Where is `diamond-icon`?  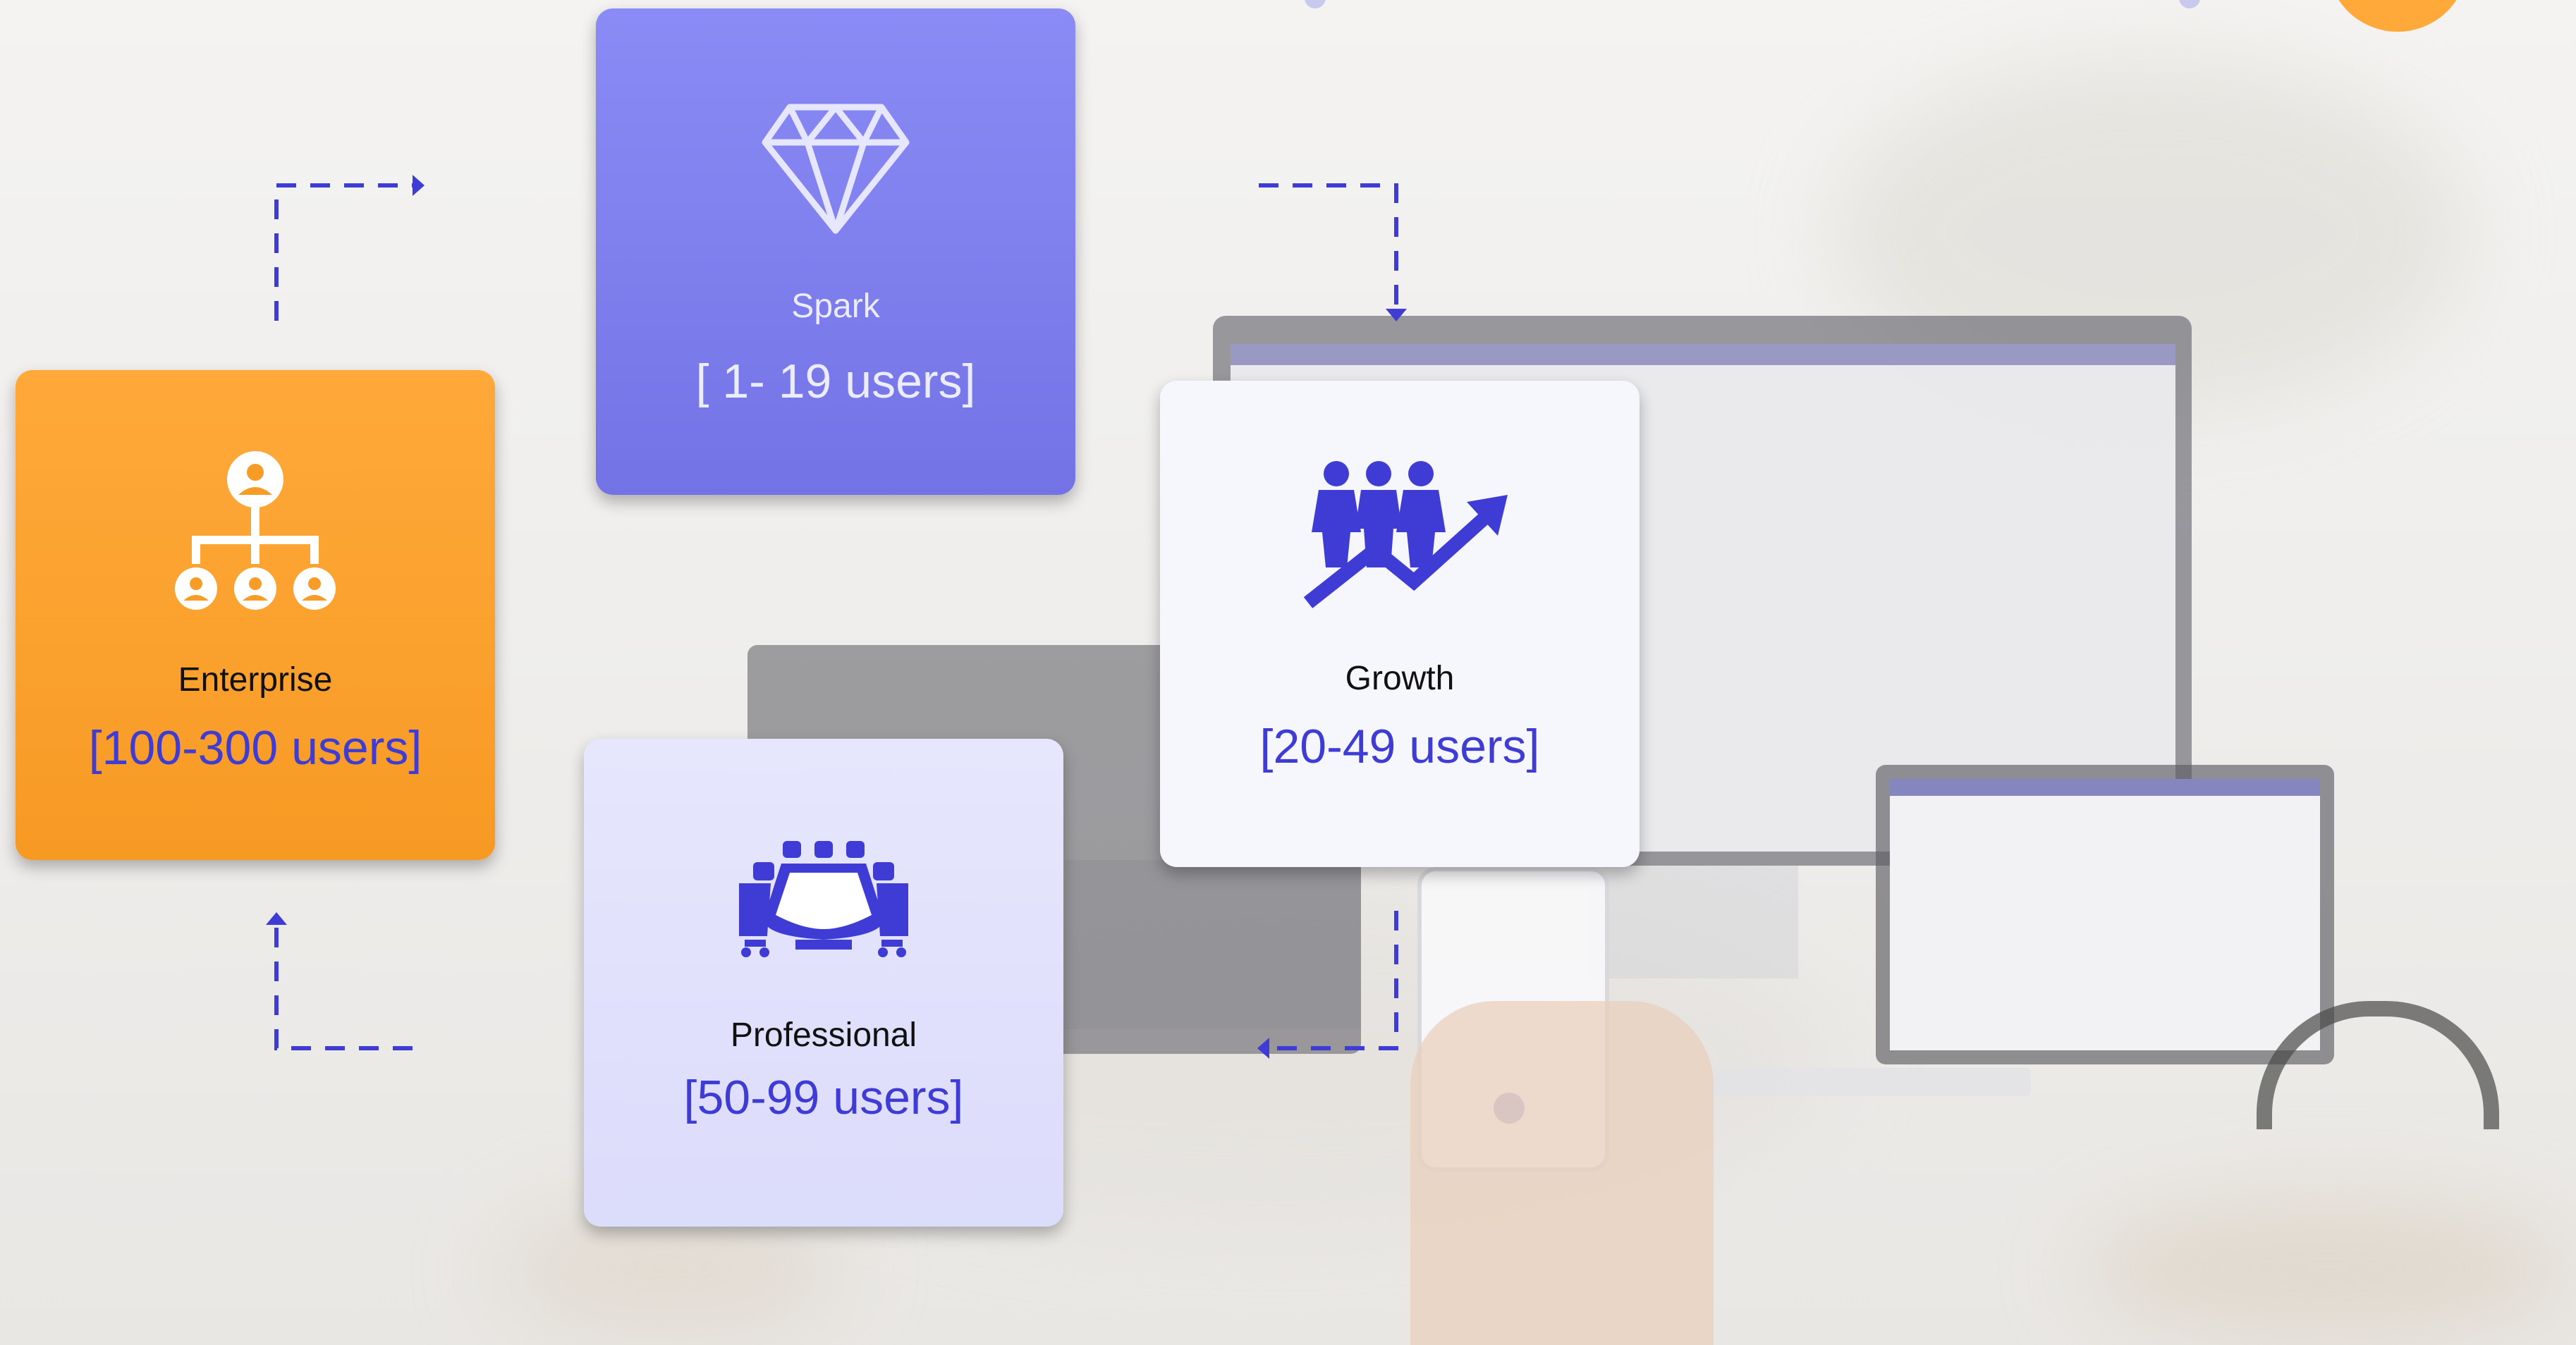
diamond-icon is located at coordinates (836, 169).